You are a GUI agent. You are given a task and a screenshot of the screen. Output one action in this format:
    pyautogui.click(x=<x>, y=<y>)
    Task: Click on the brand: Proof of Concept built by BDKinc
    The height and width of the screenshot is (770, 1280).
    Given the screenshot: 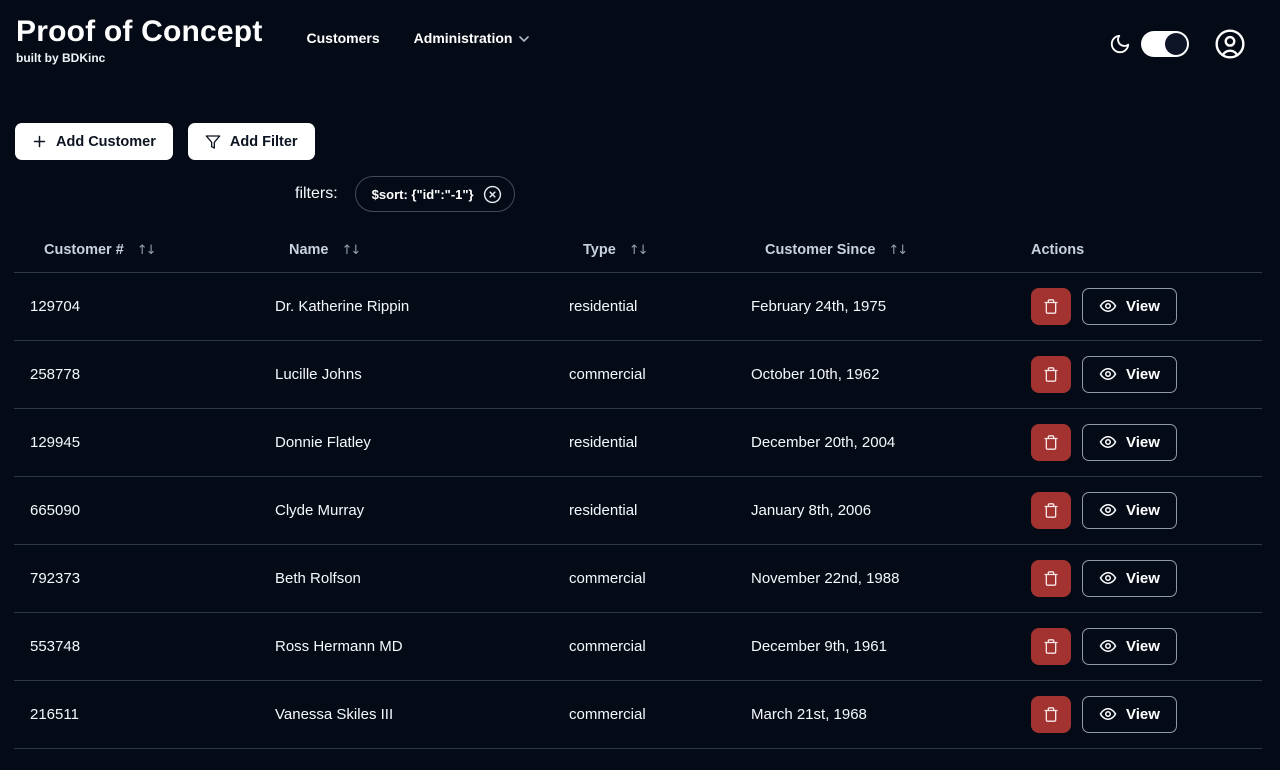 What is the action you would take?
    pyautogui.click(x=139, y=39)
    